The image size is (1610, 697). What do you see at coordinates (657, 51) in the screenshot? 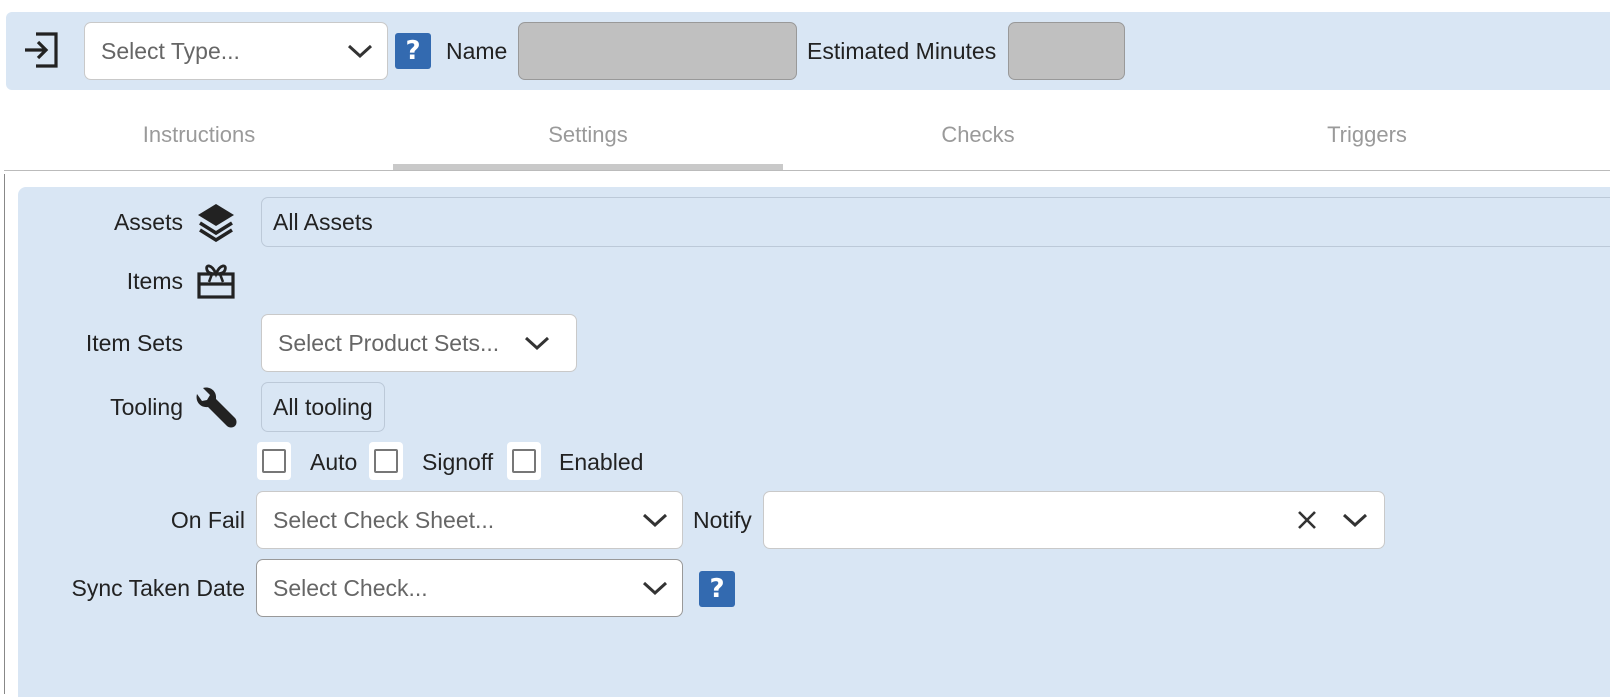
I see `name-field` at bounding box center [657, 51].